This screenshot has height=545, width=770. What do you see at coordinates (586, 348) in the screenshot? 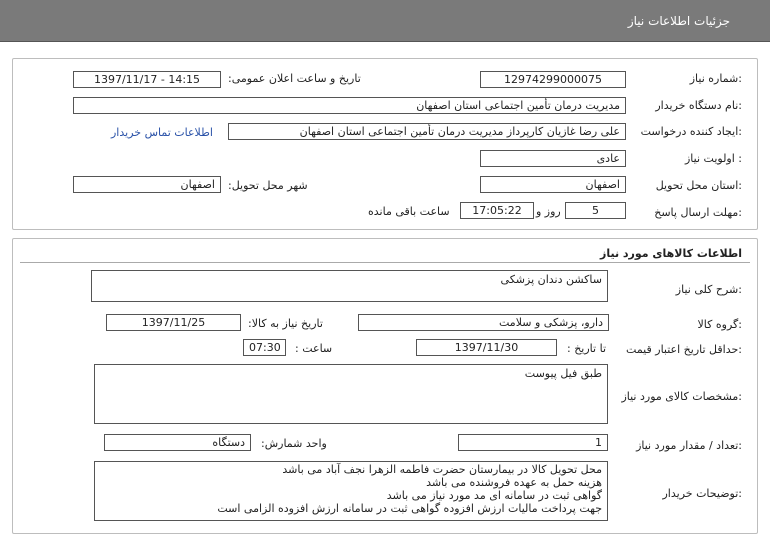
I see `until-date-label: تا تاریخ :` at bounding box center [586, 348].